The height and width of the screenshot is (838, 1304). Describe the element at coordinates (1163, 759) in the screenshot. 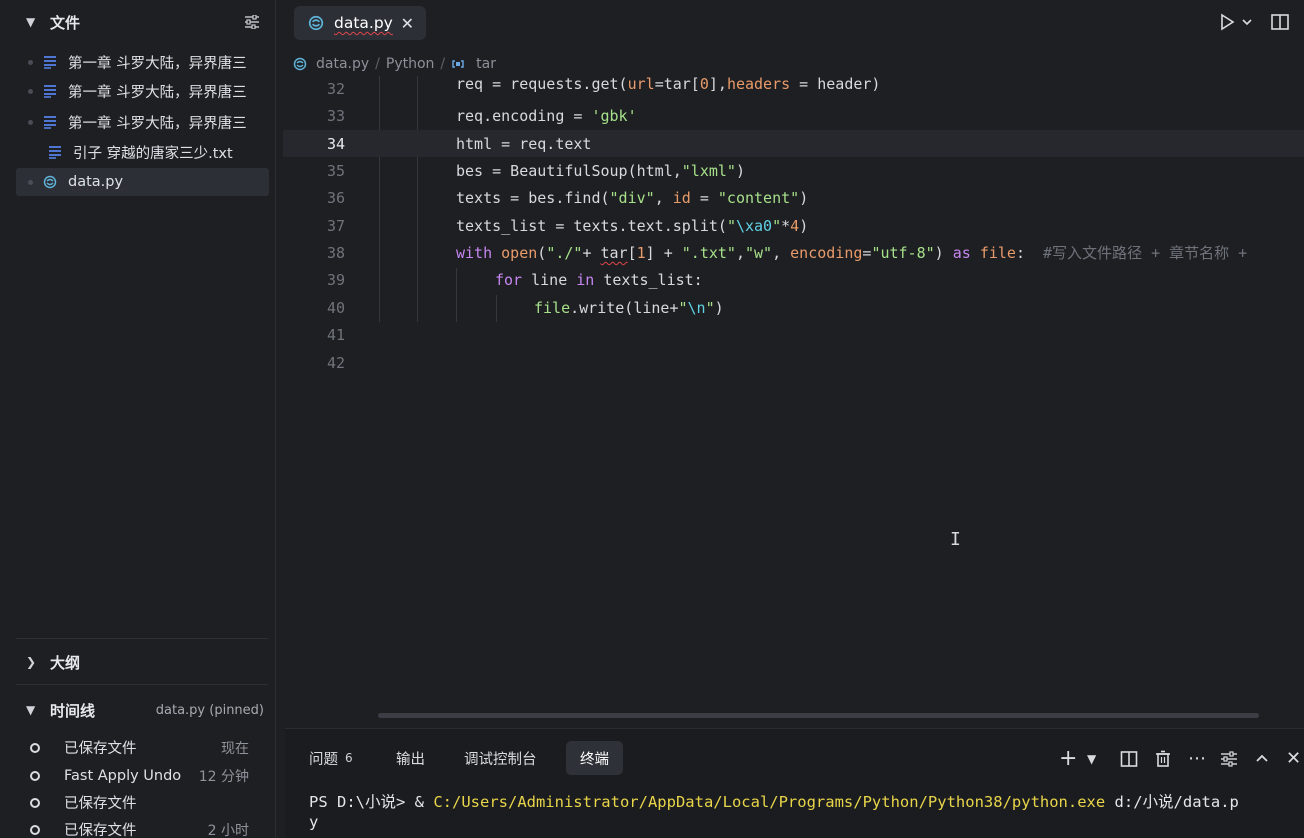

I see `trash-icon` at that location.